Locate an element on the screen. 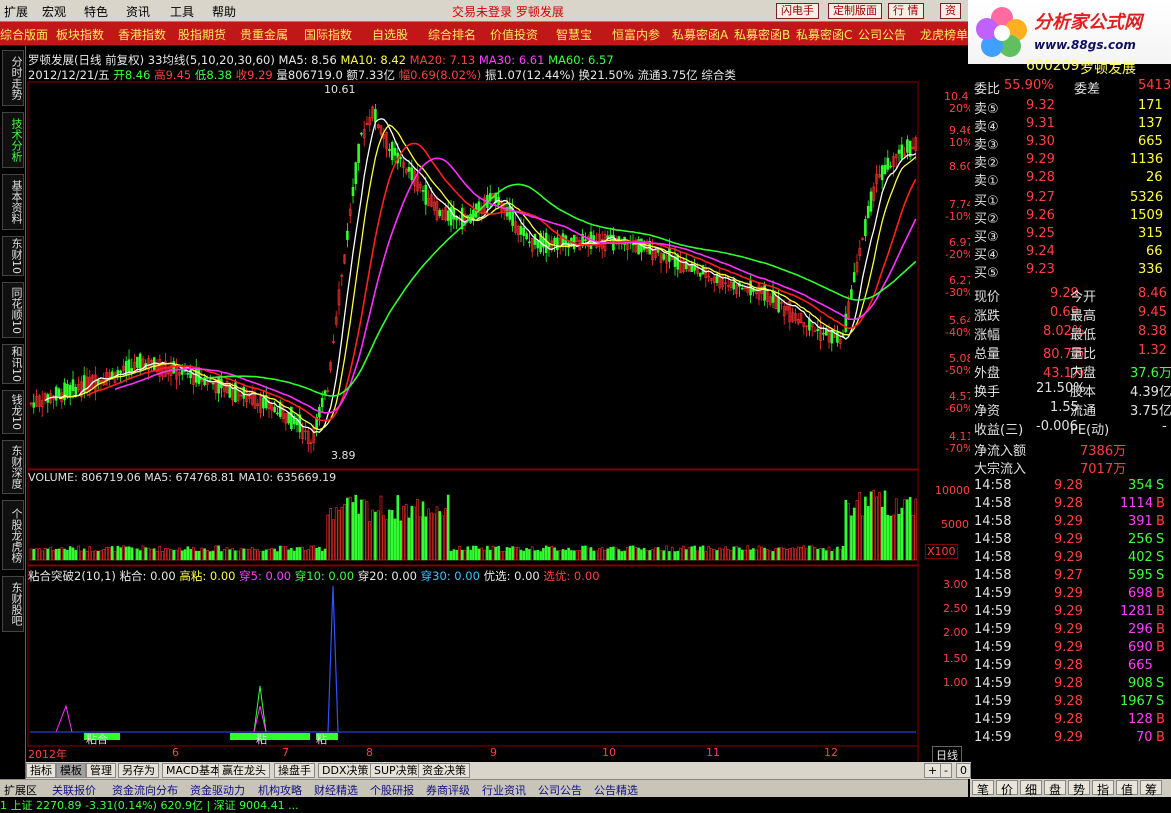 The height and width of the screenshot is (813, 1171). detail-tab: 筹 is located at coordinates (1151, 788).